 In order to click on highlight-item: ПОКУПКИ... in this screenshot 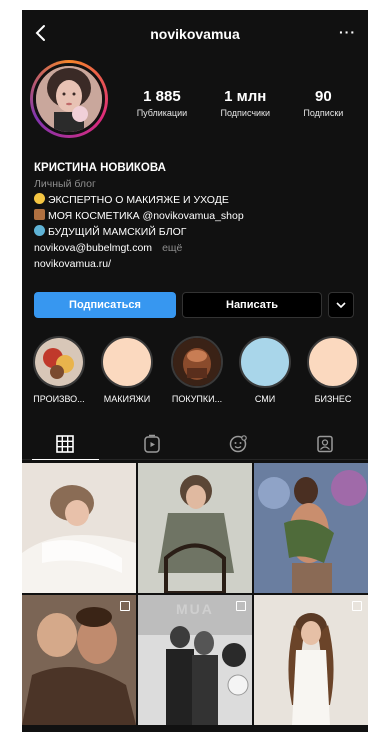, I will do `click(197, 370)`.